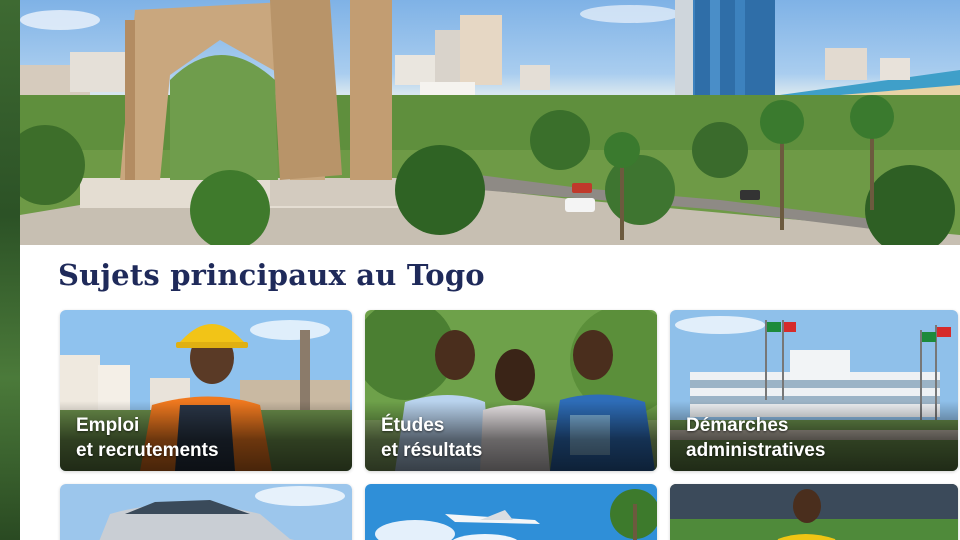  Describe the element at coordinates (511, 390) in the screenshot. I see `topic-card-etudes: Études et résultats` at that location.